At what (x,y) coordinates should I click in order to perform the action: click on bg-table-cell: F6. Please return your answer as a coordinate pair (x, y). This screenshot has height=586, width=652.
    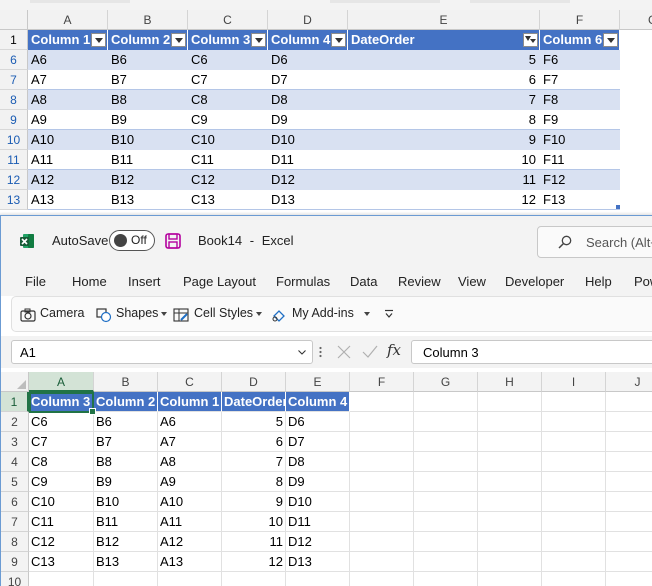
    Looking at the image, I should click on (580, 60).